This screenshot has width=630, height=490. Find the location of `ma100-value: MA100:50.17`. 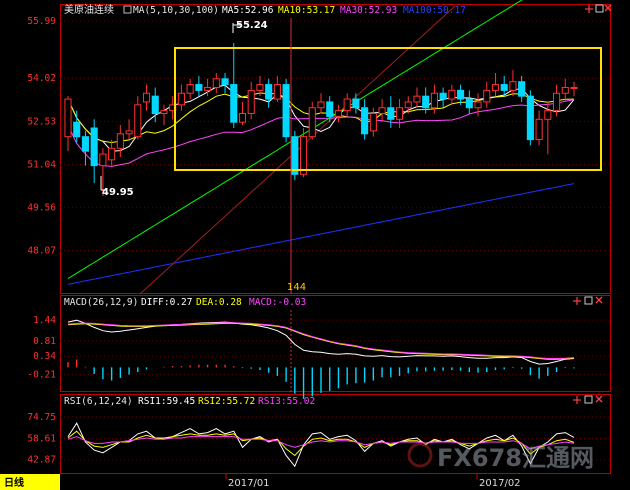

ma100-value: MA100:50.17 is located at coordinates (434, 10).